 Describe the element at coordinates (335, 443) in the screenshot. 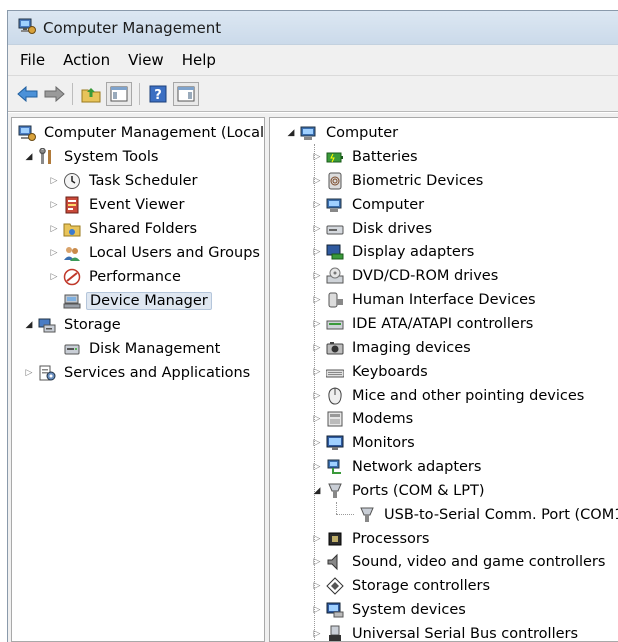

I see `monitor-icon` at that location.